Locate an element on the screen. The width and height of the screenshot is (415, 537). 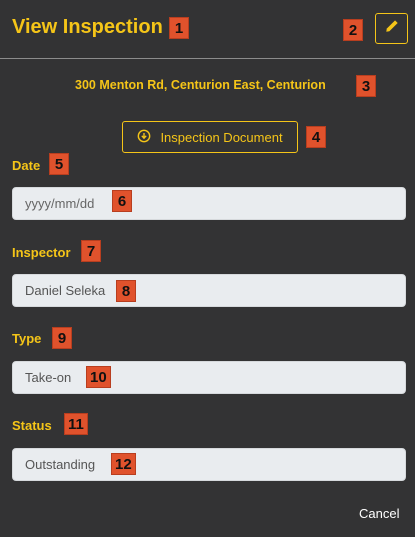
type-value: Take-on is located at coordinates (48, 377).